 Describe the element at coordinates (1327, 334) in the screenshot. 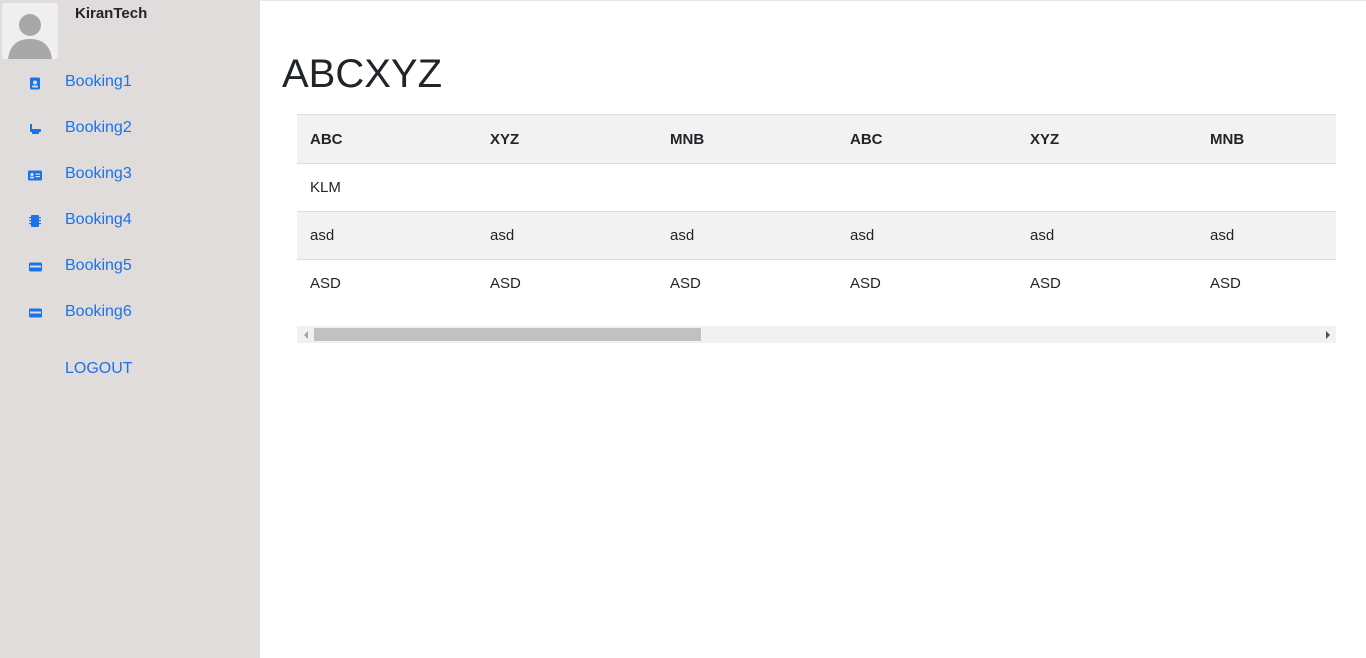

I see `scroll-right-arrow-icon` at that location.